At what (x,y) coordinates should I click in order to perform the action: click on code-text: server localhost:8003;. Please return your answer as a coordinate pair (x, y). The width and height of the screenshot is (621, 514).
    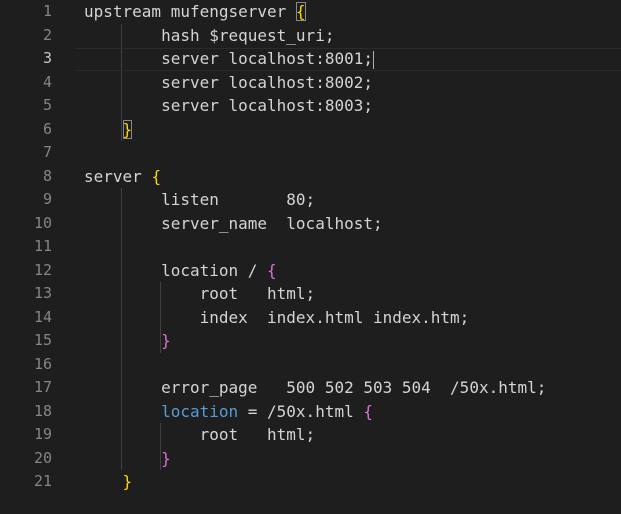
    Looking at the image, I should click on (228, 105).